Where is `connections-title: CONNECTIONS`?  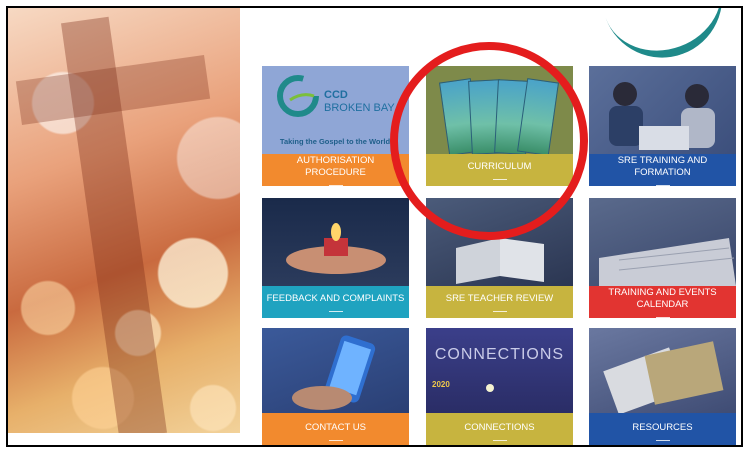 connections-title: CONNECTIONS is located at coordinates (499, 354).